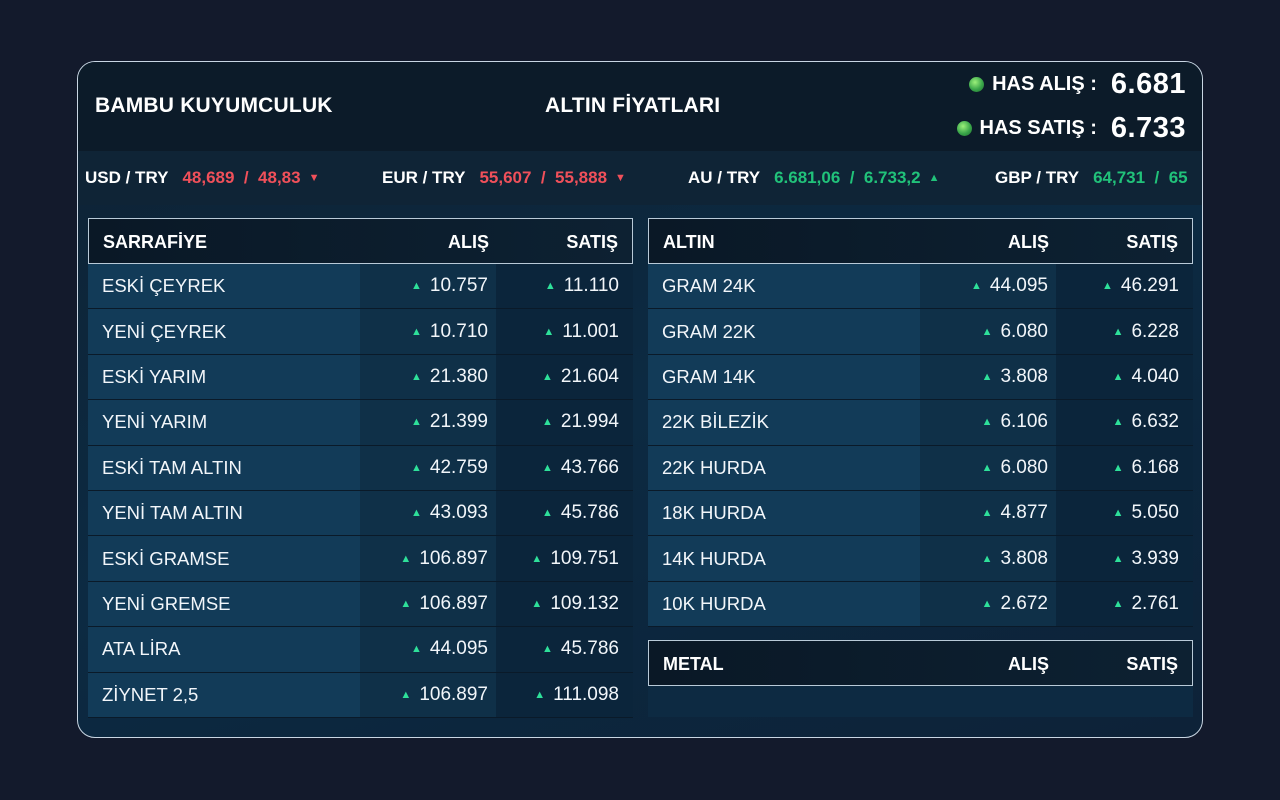 Image resolution: width=1280 pixels, height=800 pixels. Describe the element at coordinates (1155, 376) in the screenshot. I see `satis-value: 4.040` at that location.